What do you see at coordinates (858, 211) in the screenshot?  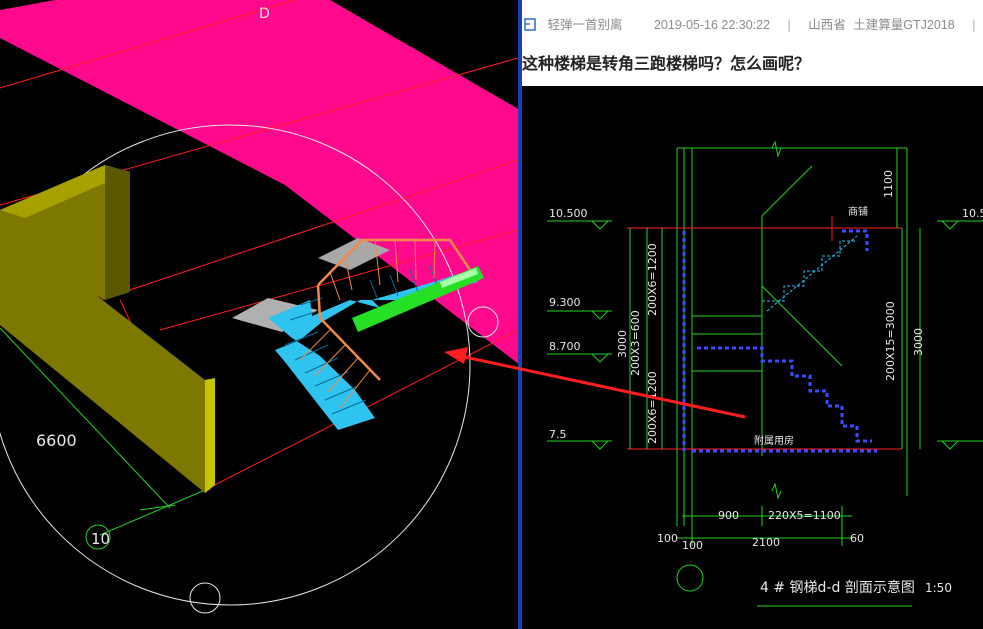 I see `label-shop: 商铺` at bounding box center [858, 211].